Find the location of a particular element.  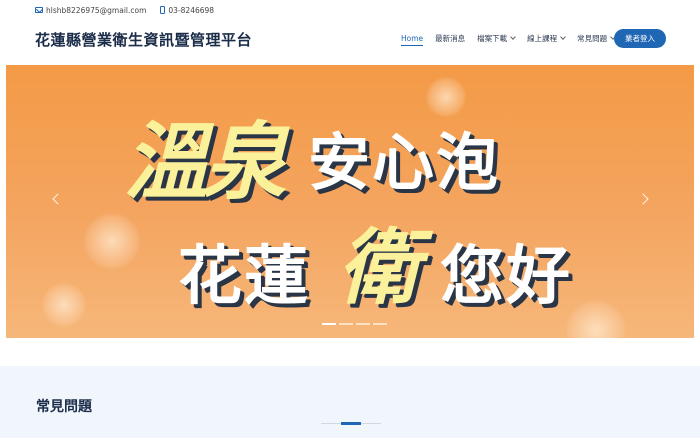

vendor-login-button: 業者登入 is located at coordinates (640, 38).